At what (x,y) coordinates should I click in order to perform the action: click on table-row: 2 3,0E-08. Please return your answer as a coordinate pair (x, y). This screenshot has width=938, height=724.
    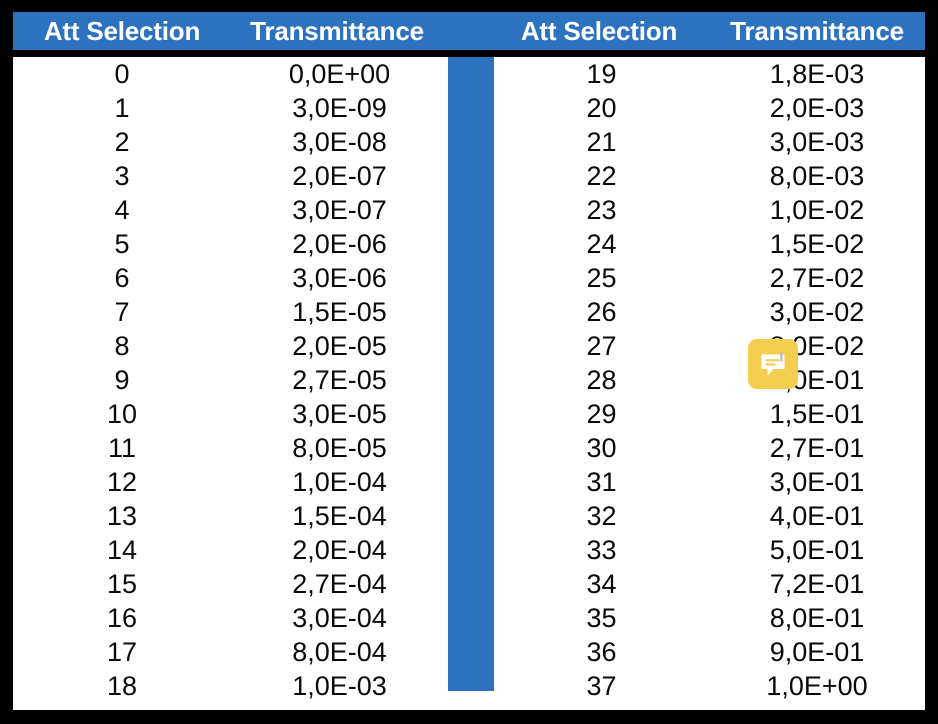
    Looking at the image, I should click on (230, 142).